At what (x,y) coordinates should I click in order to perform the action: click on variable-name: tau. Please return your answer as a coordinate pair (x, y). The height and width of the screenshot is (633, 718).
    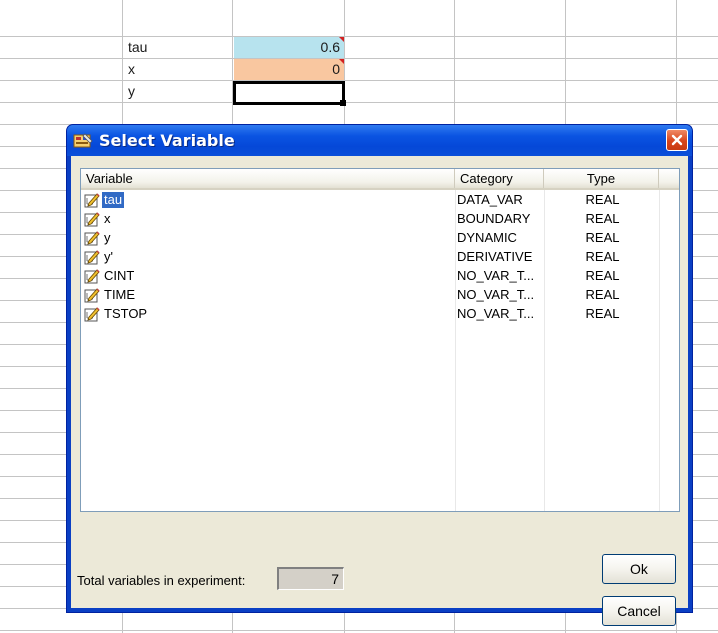
    Looking at the image, I should click on (113, 199).